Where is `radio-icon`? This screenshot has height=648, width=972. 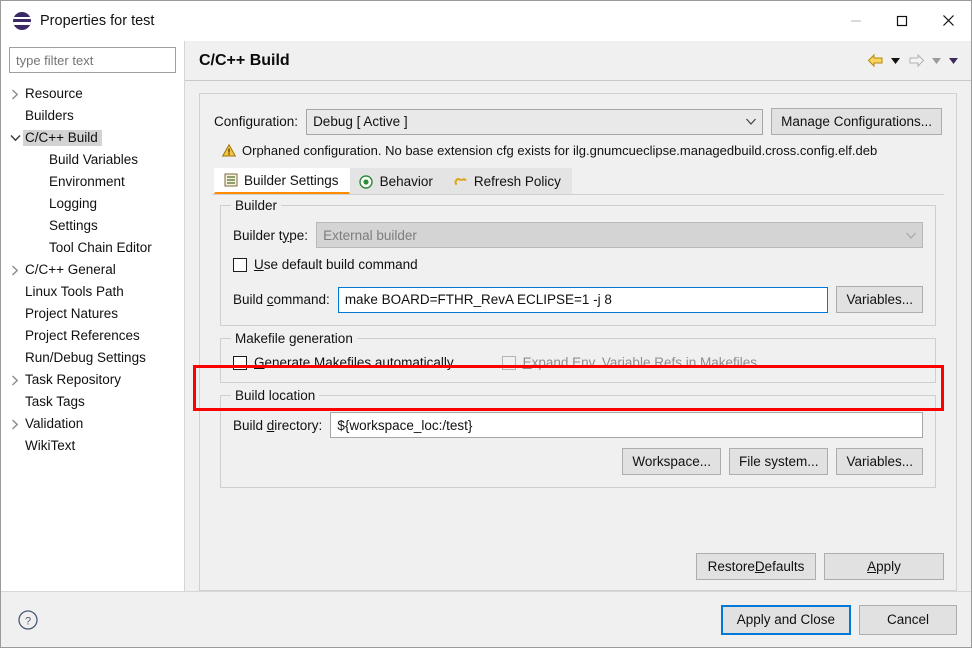 radio-icon is located at coordinates (366, 181).